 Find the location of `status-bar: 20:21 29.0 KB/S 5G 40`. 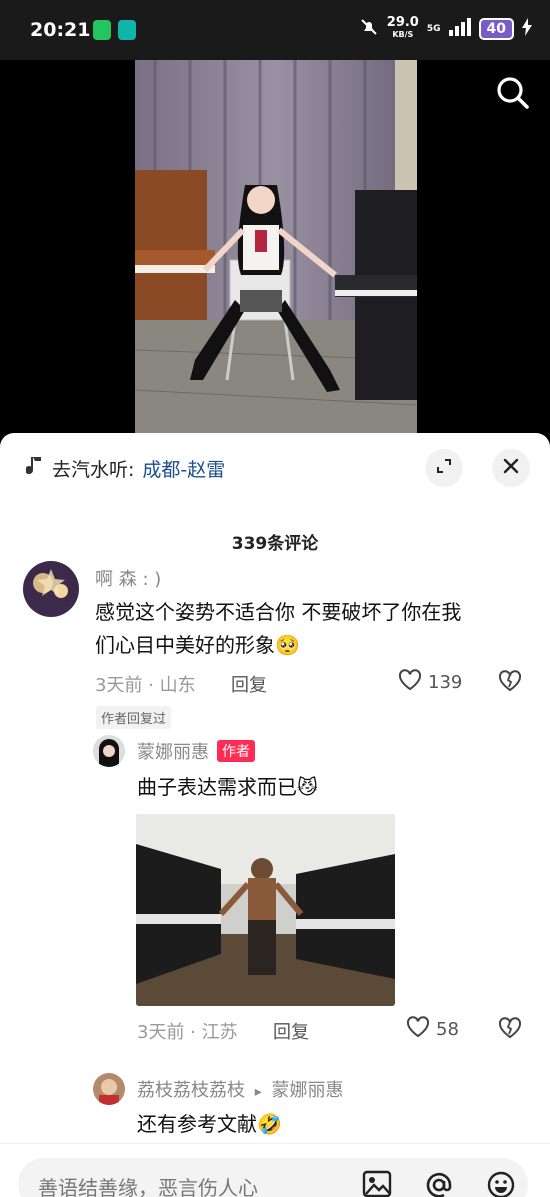

status-bar: 20:21 29.0 KB/S 5G 40 is located at coordinates (275, 30).